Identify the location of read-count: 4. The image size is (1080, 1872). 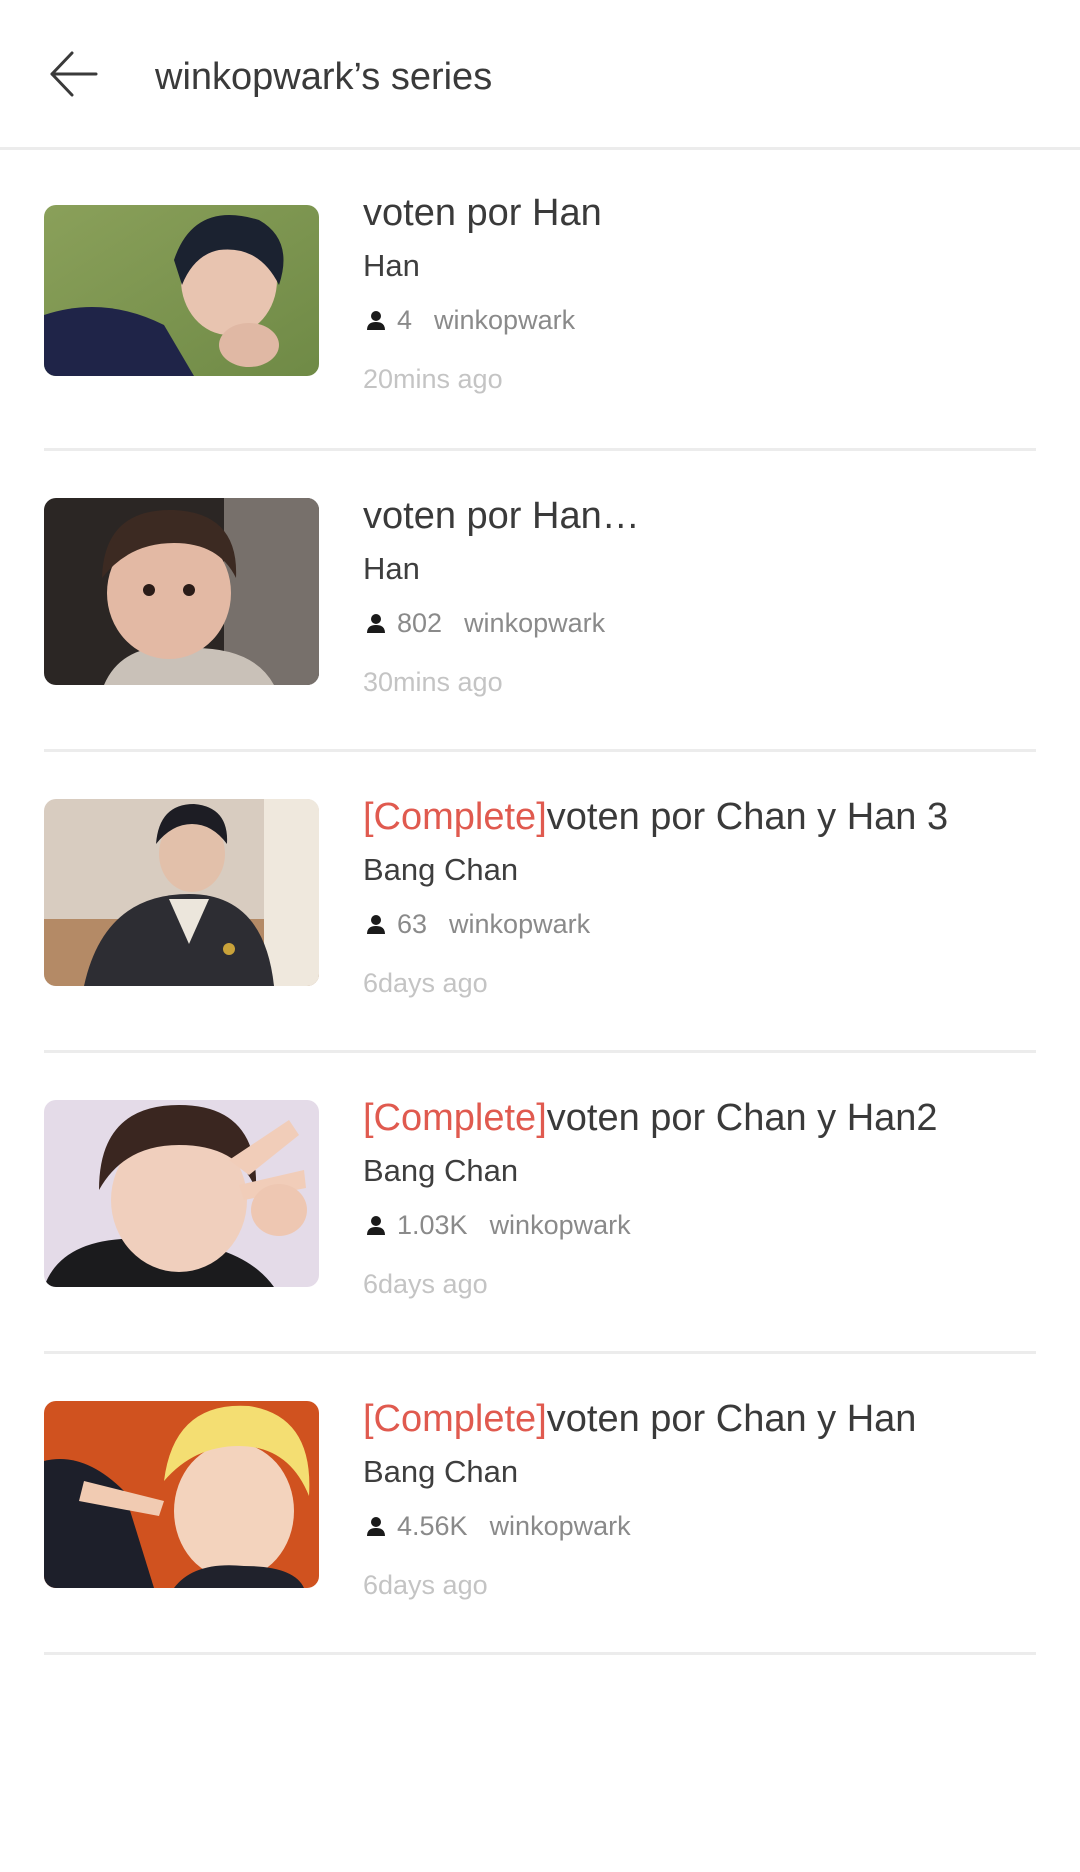
(405, 319).